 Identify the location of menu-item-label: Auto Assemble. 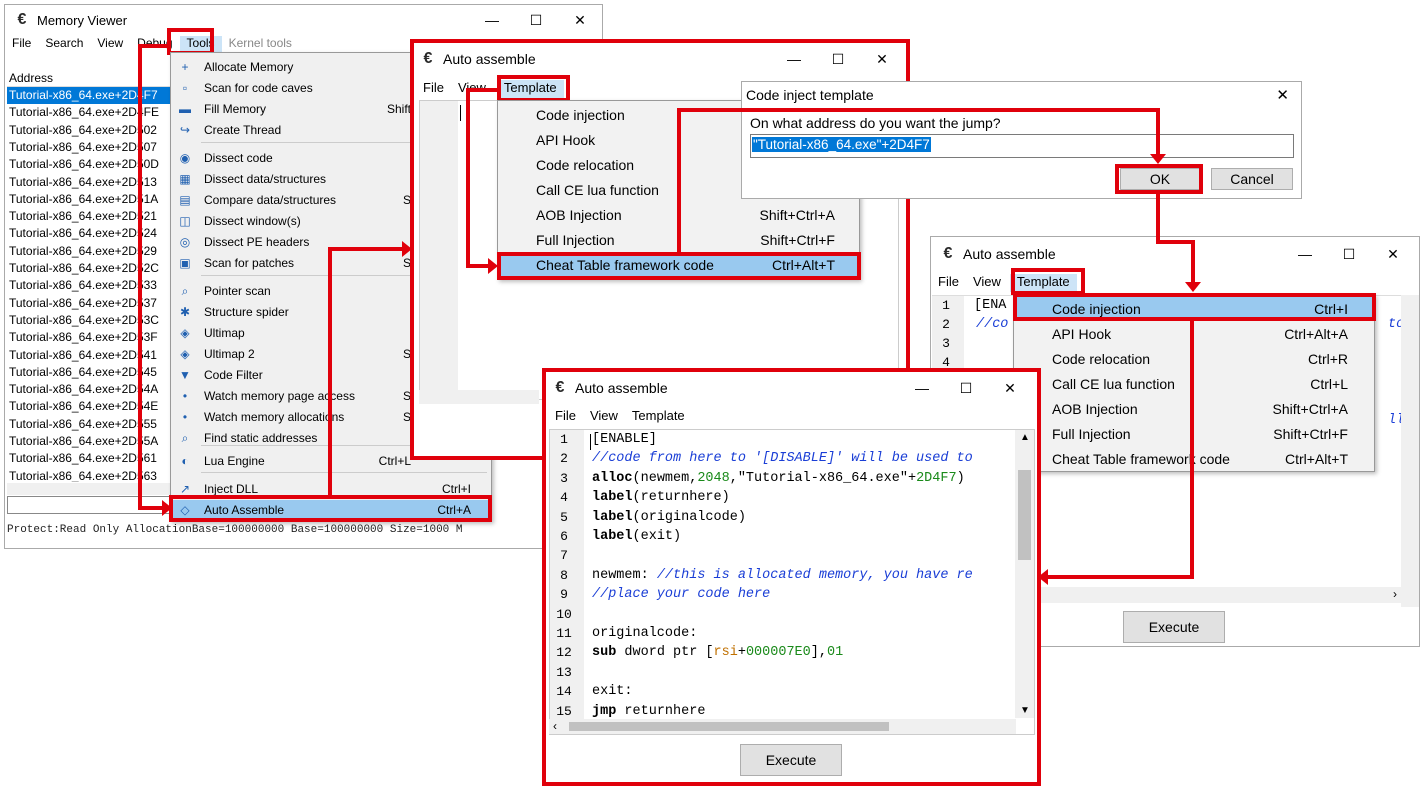
(244, 510).